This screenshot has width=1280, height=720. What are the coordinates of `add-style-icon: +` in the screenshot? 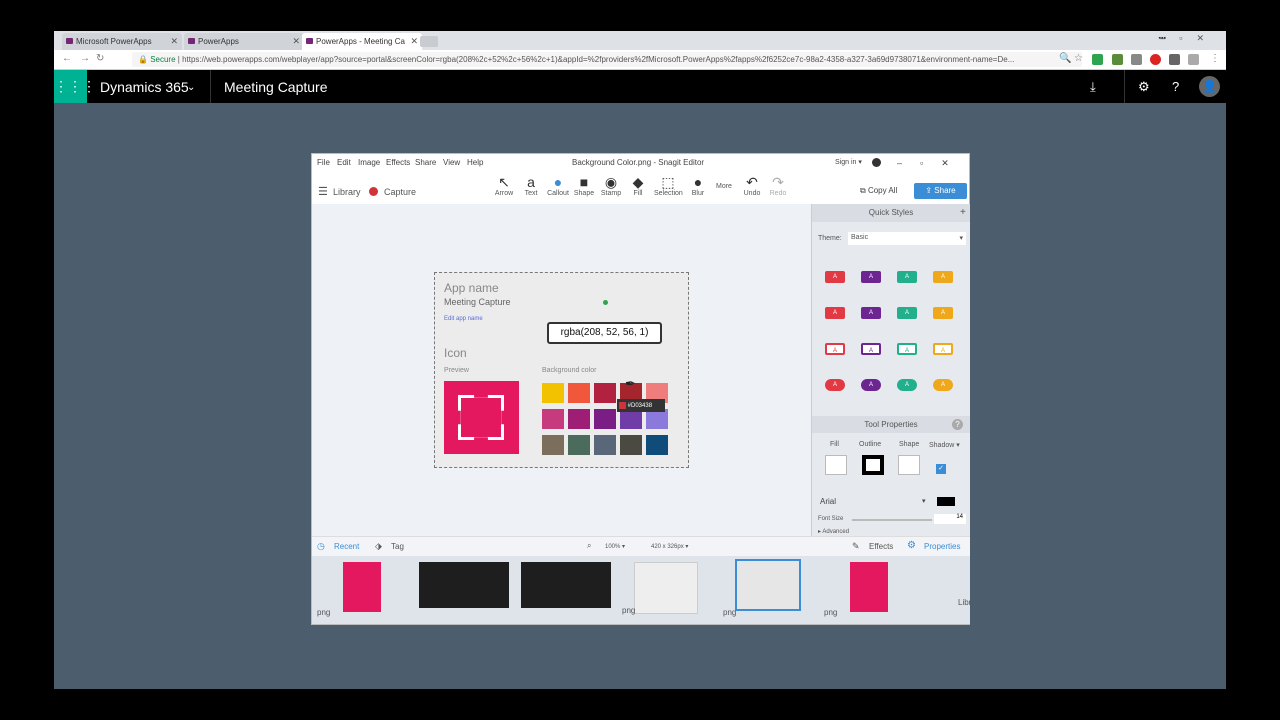 It's located at (963, 212).